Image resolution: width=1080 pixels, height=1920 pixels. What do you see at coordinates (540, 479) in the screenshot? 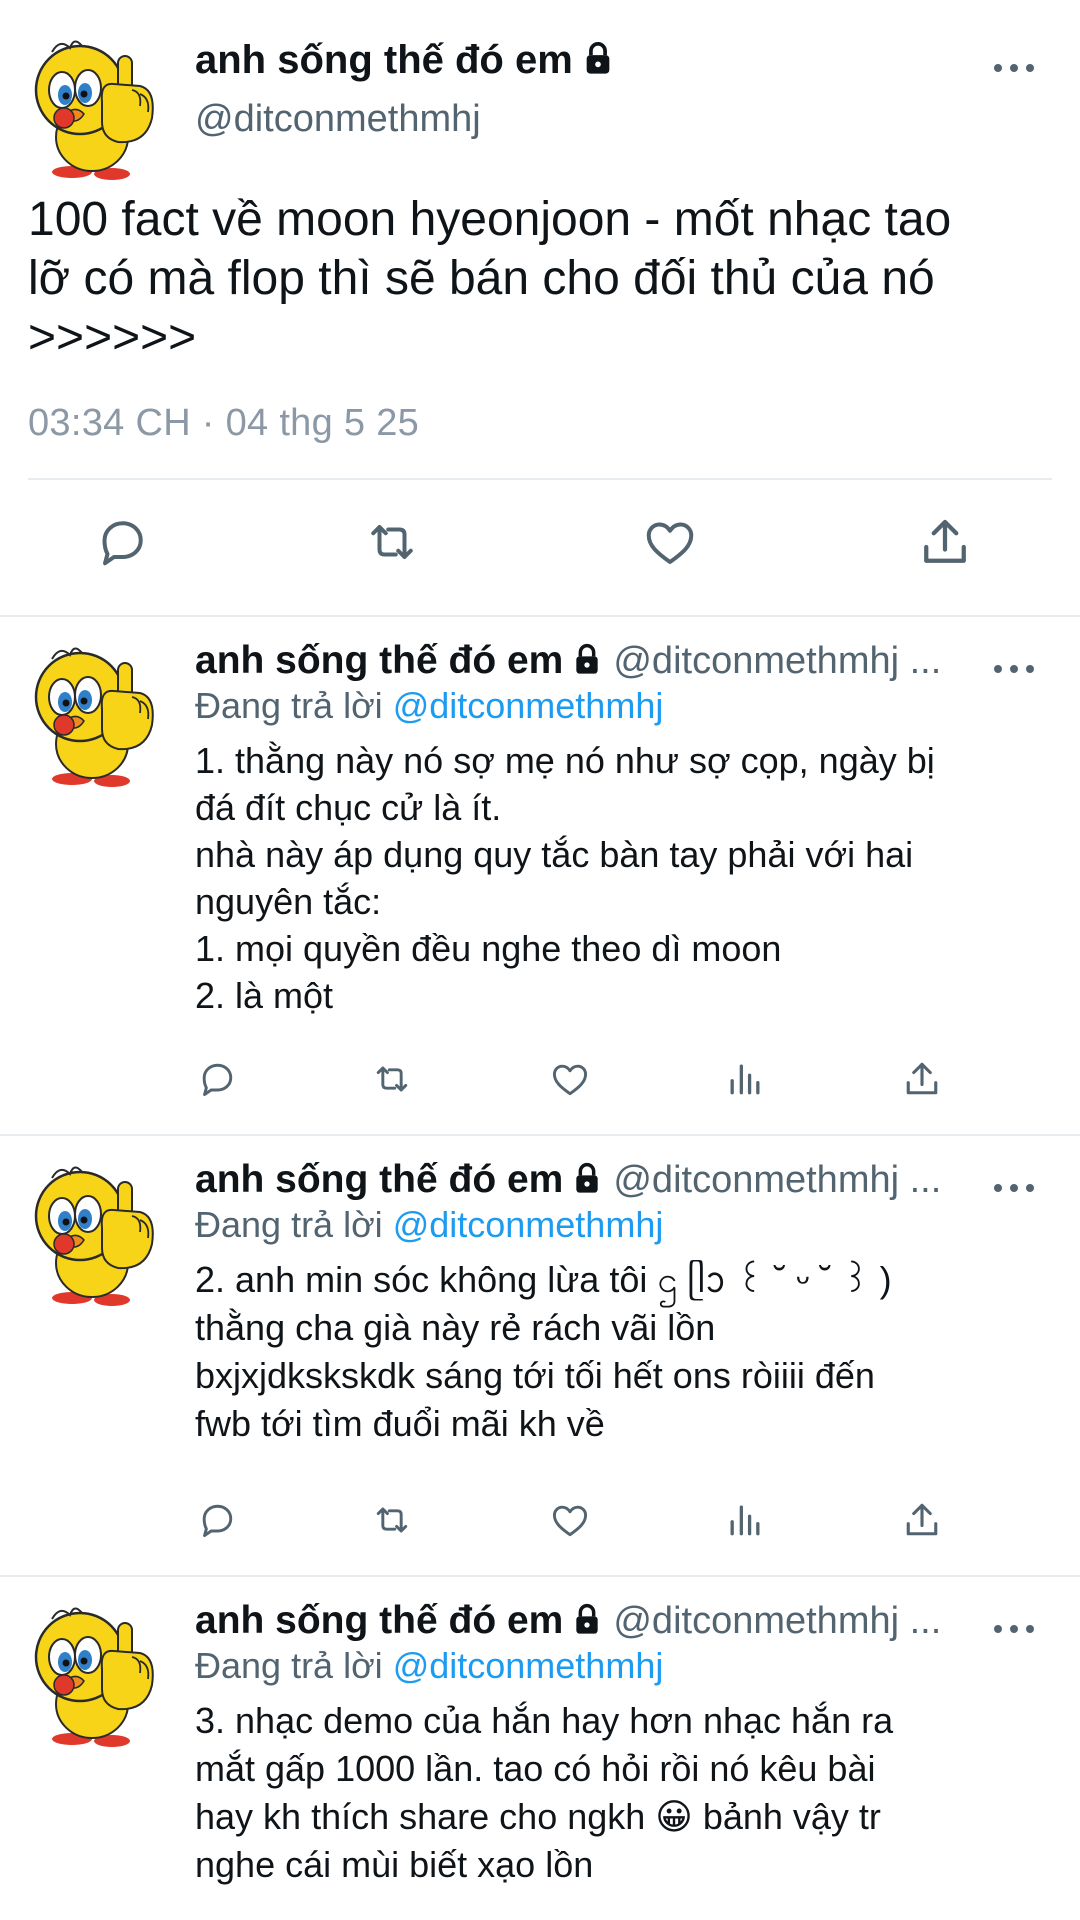
I see `divider` at bounding box center [540, 479].